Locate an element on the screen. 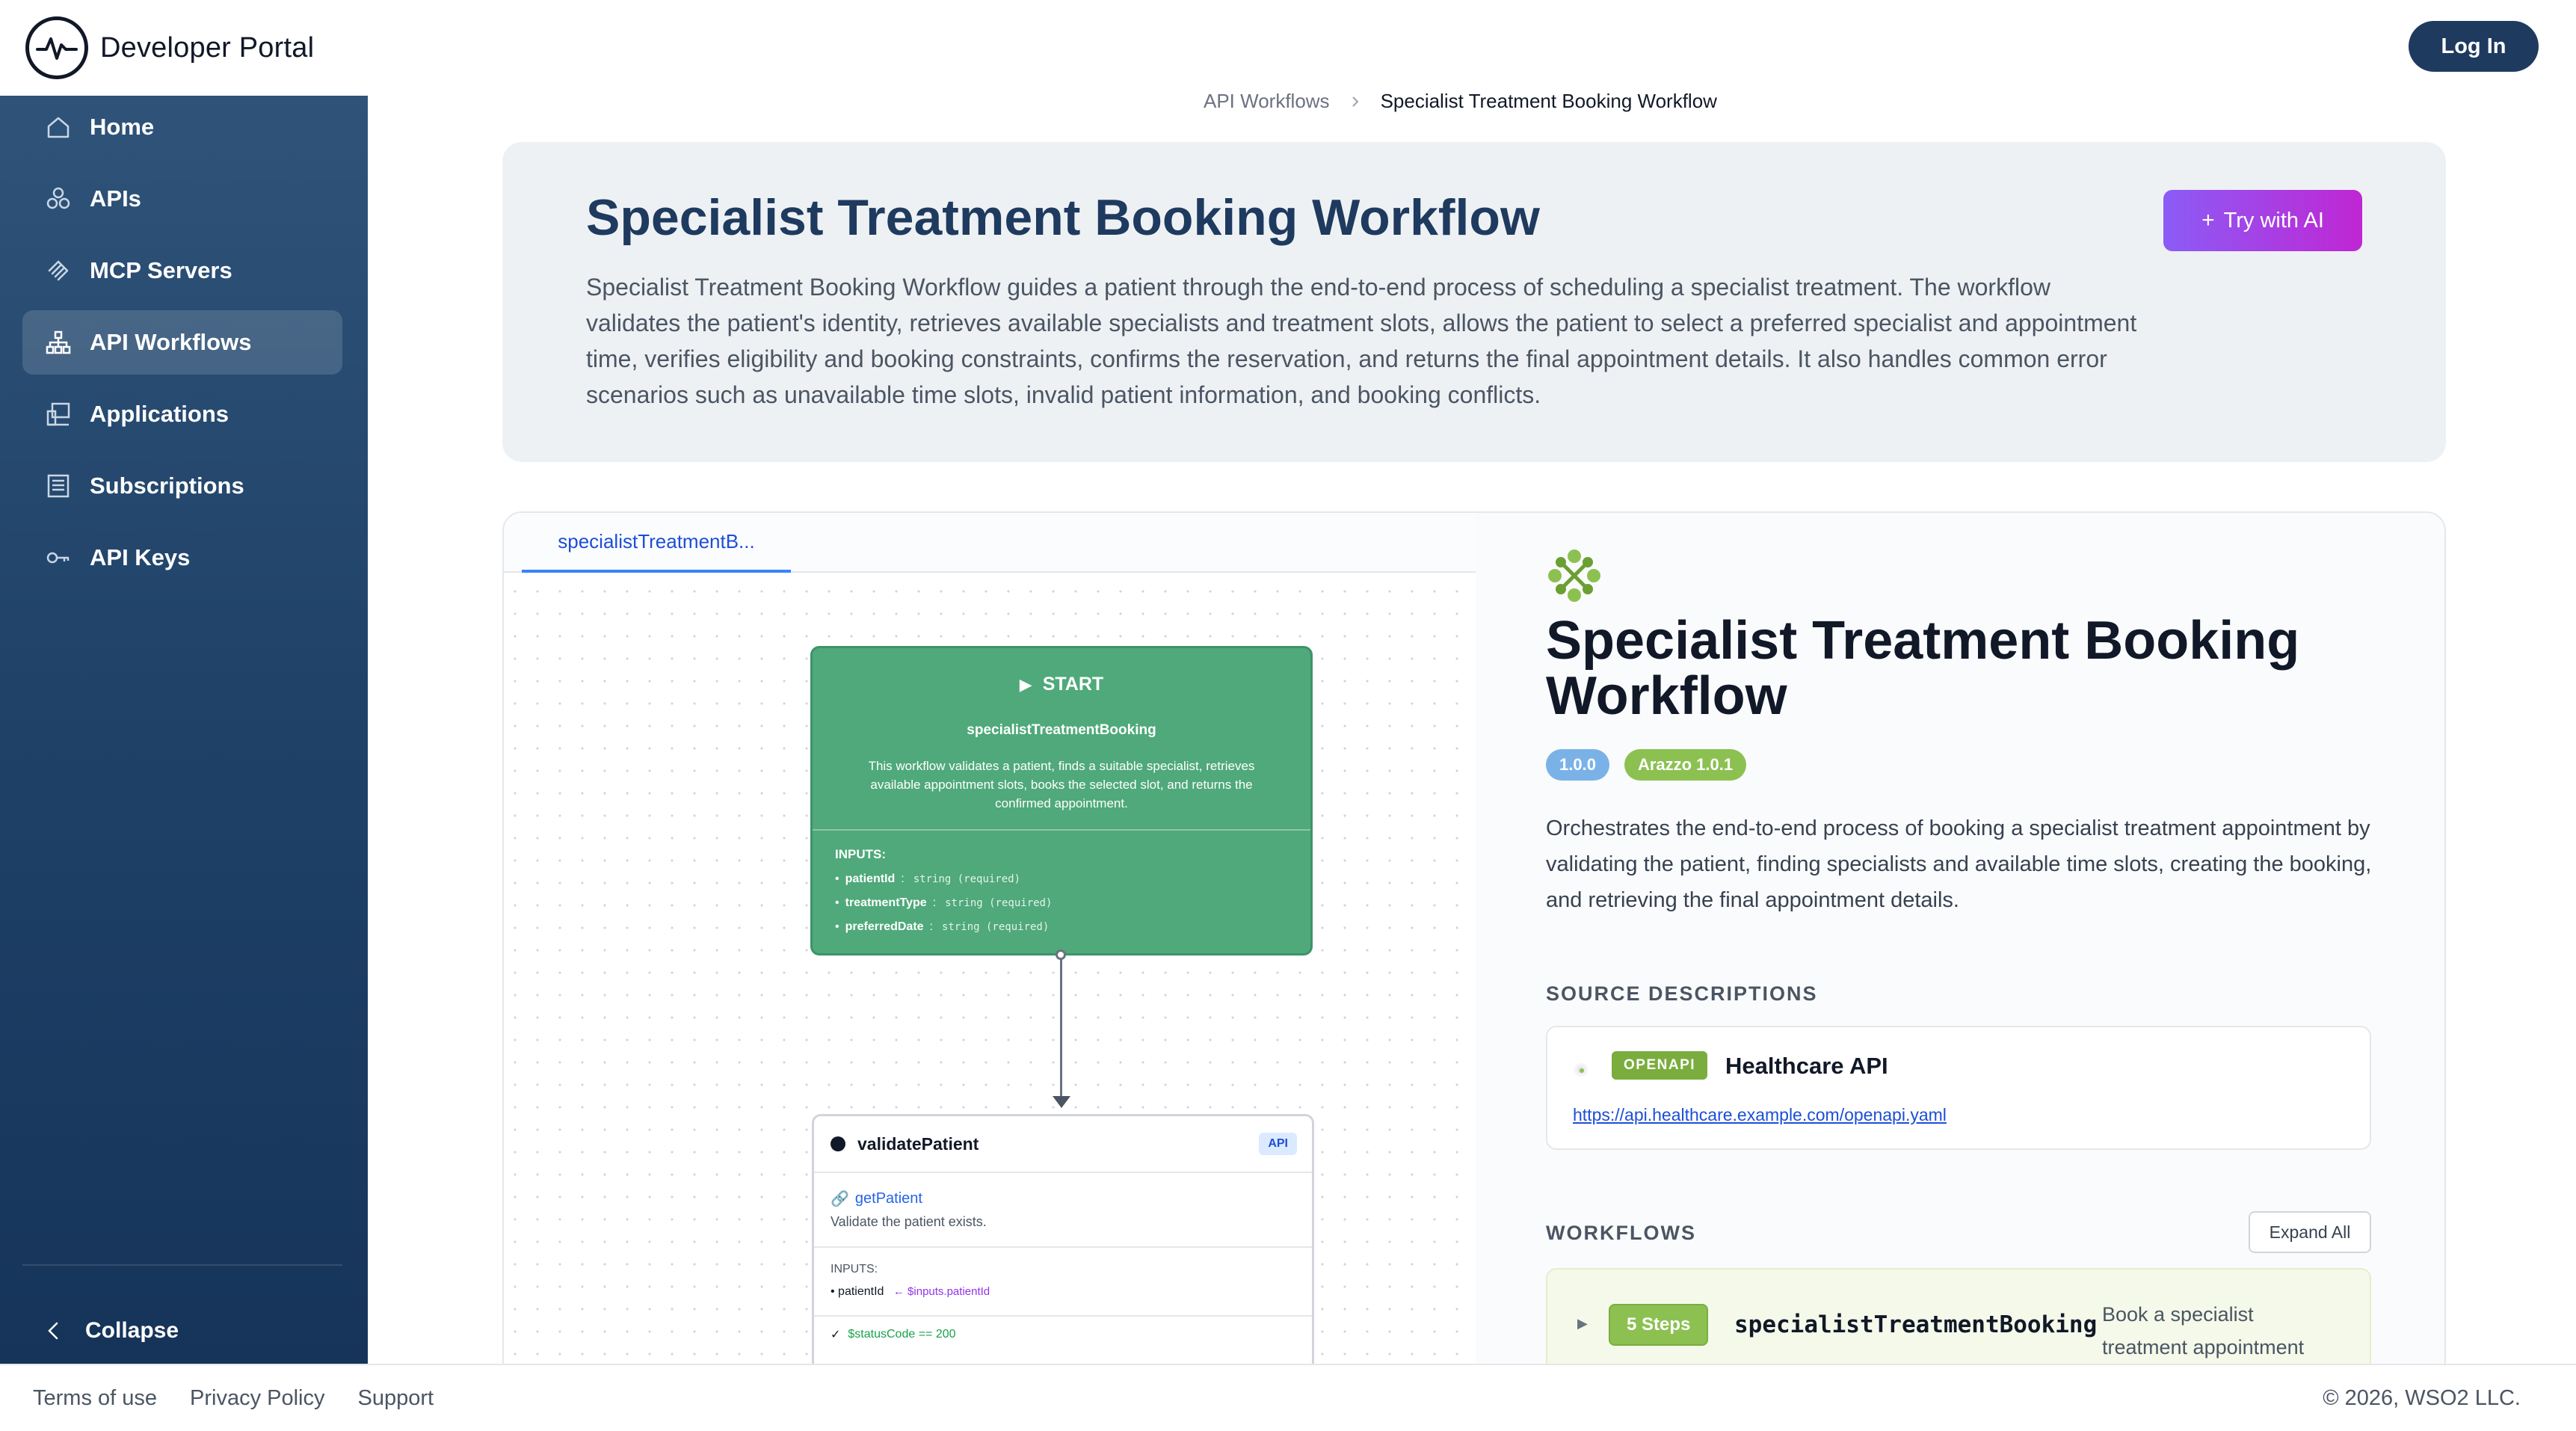 This screenshot has height=1431, width=2576. sidebar-divider is located at coordinates (182, 1265).